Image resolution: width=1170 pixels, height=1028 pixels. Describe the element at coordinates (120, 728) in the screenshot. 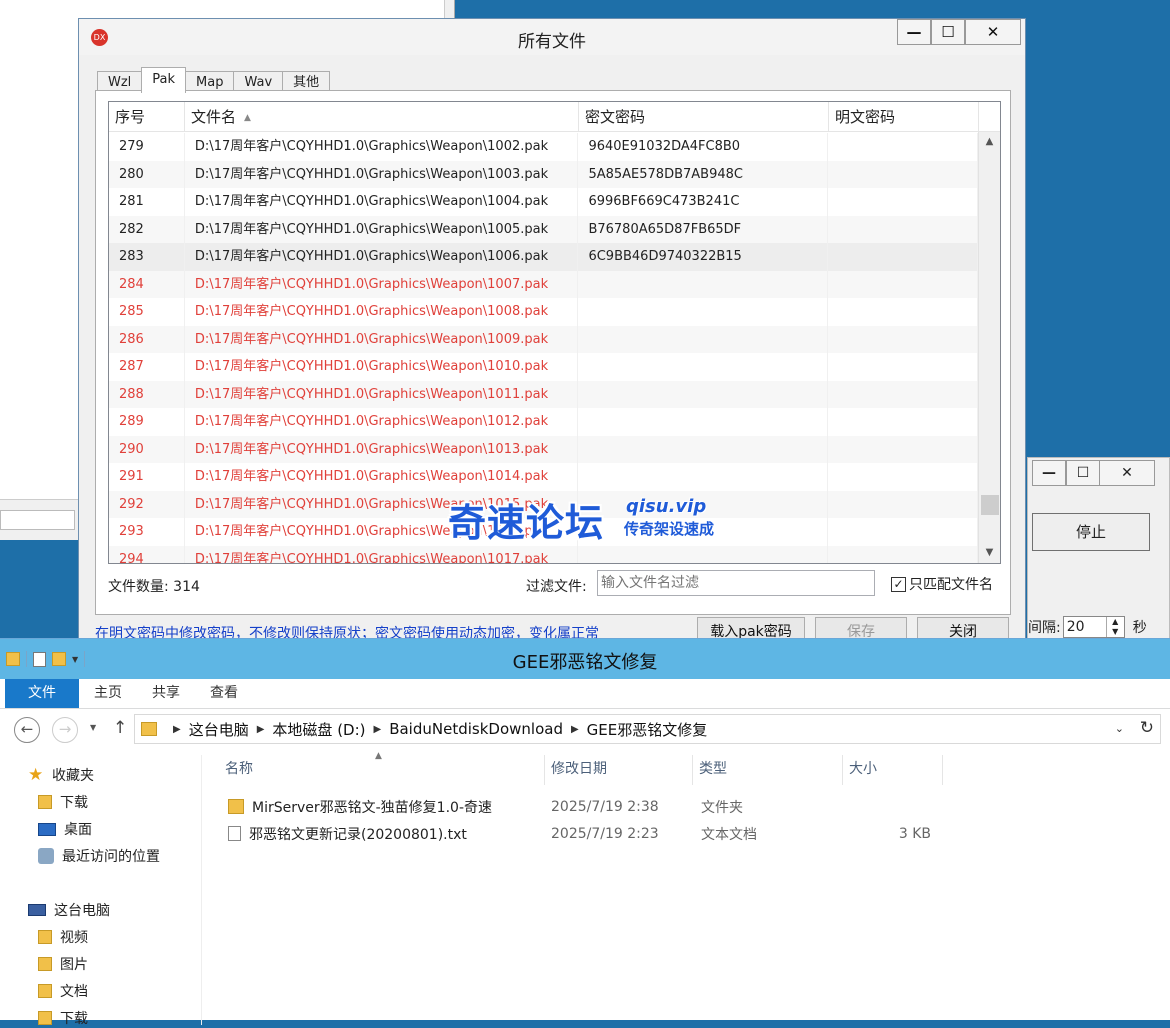

I see `up-icon: ↑` at that location.